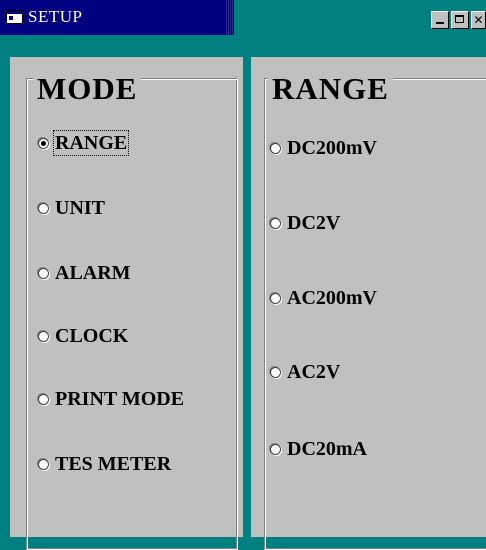 The image size is (486, 550). I want to click on range-option-dc200mv: DC200mV, so click(323, 148).